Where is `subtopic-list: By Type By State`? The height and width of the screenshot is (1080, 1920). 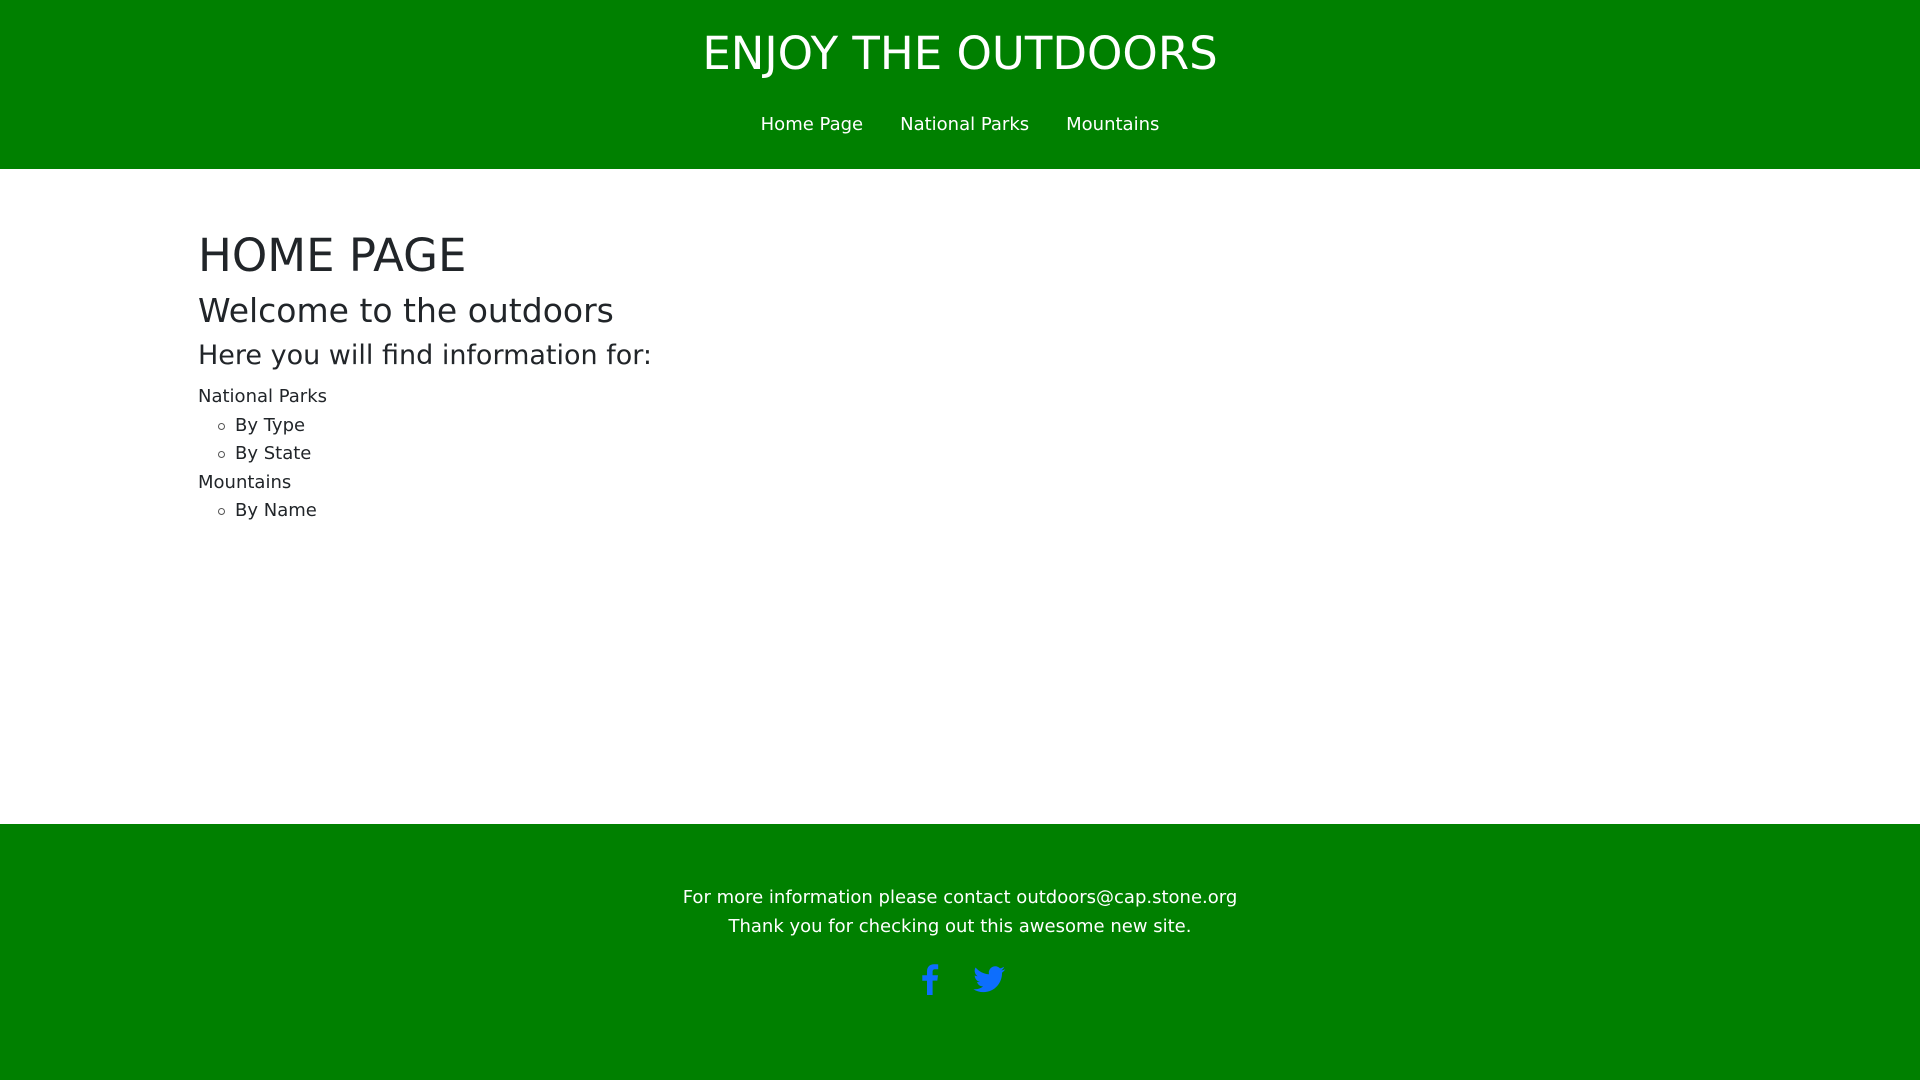
subtopic-list: By Type By State is located at coordinates (425, 440).